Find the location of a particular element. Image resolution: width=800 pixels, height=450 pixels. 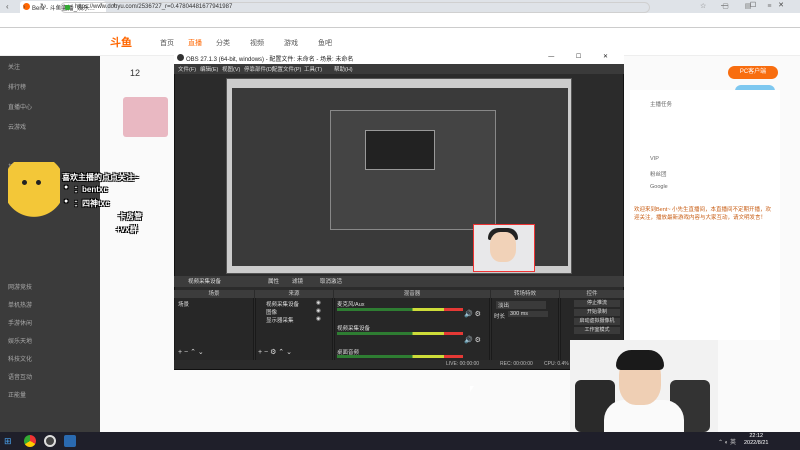

obs-menu-item: 配置文件(P) is located at coordinates (286, 69).